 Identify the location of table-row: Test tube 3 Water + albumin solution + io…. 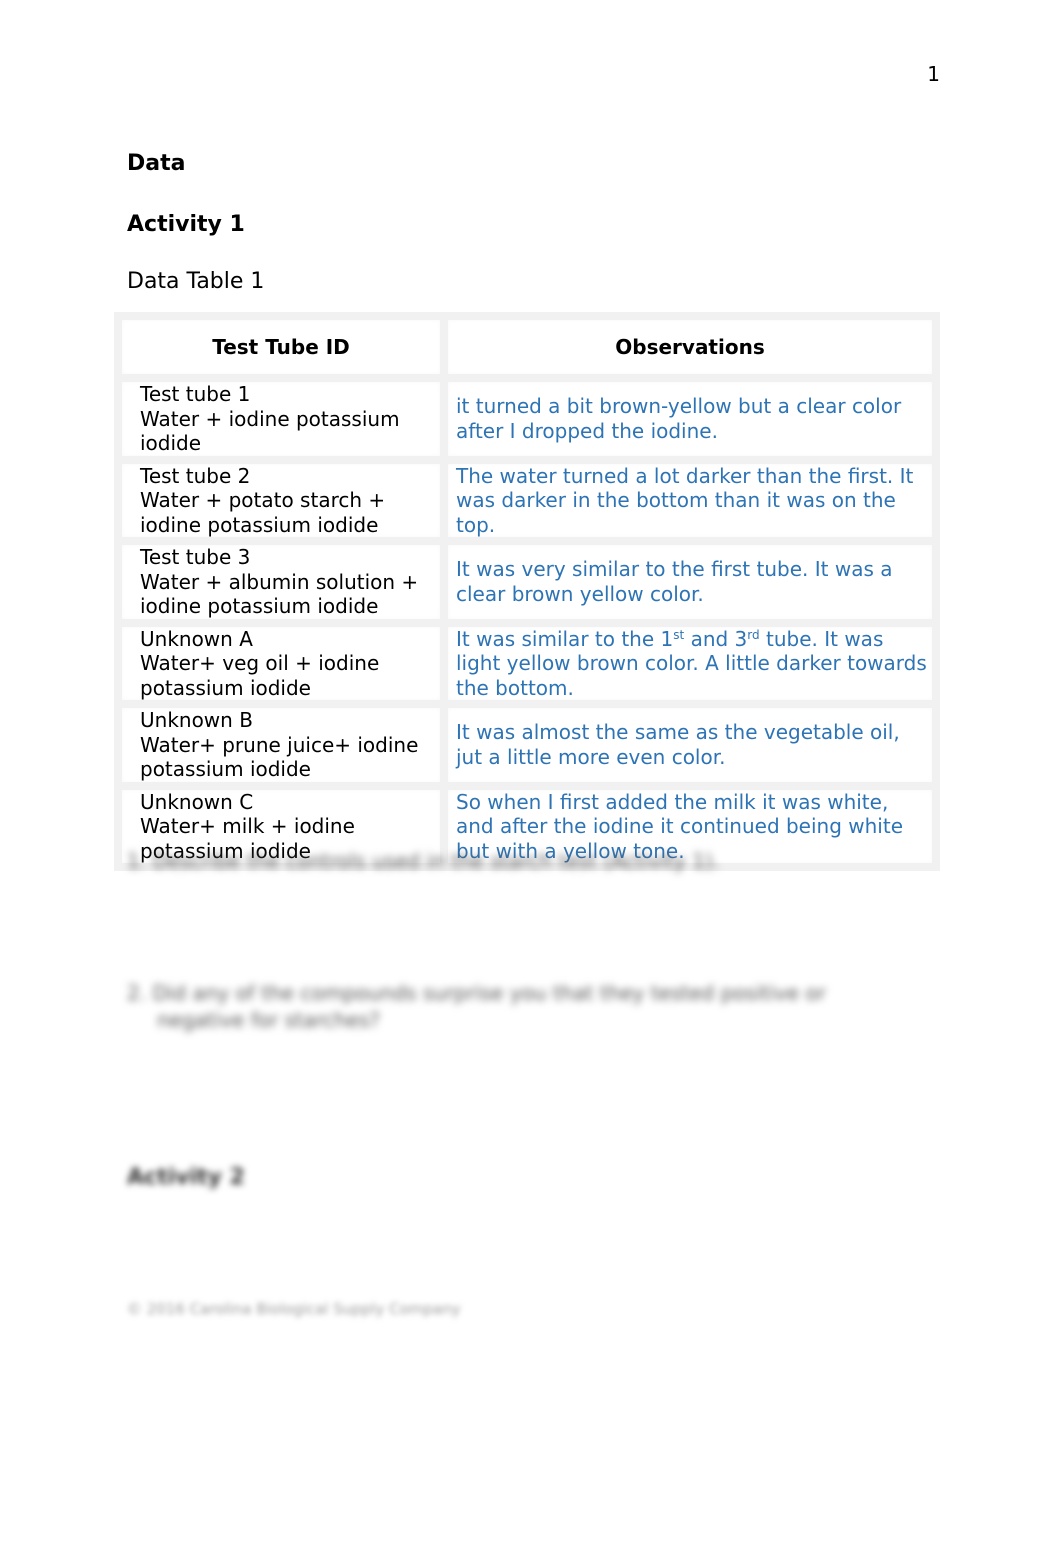
(527, 582).